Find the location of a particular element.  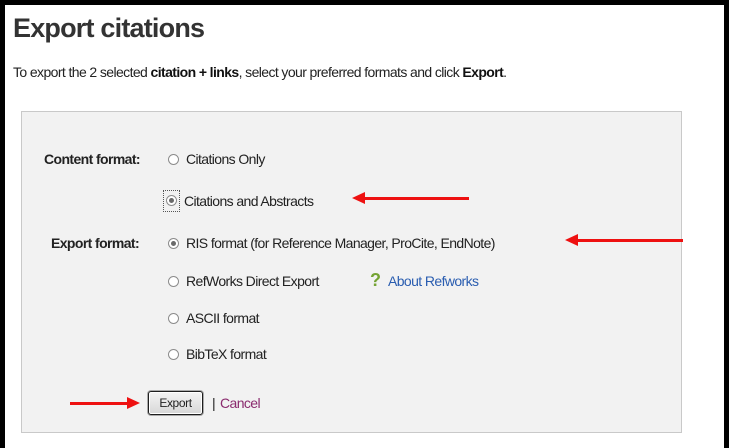

content-format-citations-only-option: Citations Only is located at coordinates (216, 159).